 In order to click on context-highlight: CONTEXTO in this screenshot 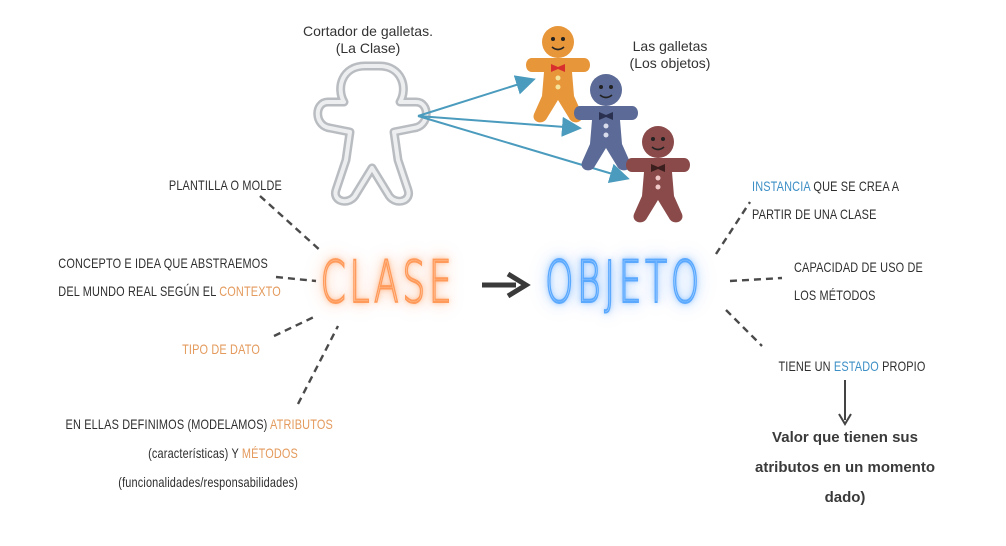, I will do `click(250, 291)`.